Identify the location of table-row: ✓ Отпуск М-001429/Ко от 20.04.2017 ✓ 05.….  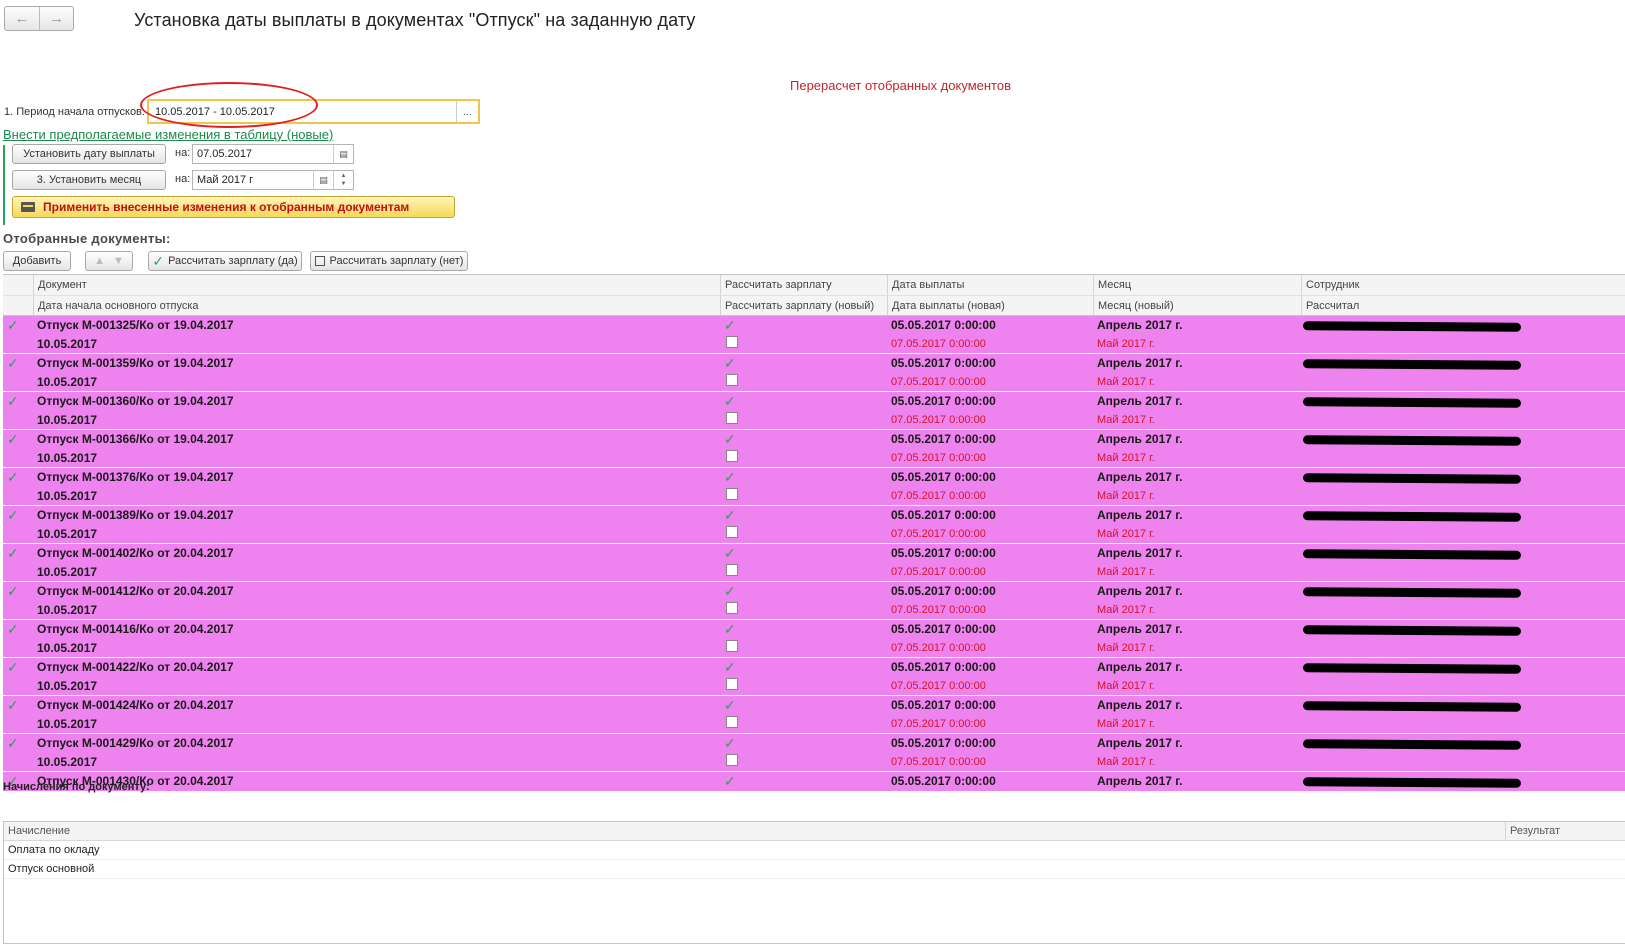
(814, 753).